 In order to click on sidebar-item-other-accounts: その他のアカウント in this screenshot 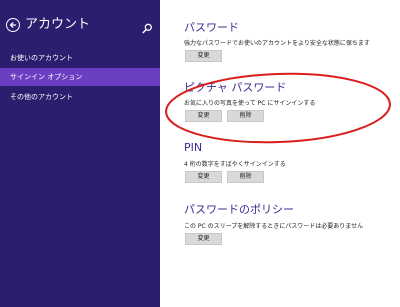, I will do `click(80, 97)`.